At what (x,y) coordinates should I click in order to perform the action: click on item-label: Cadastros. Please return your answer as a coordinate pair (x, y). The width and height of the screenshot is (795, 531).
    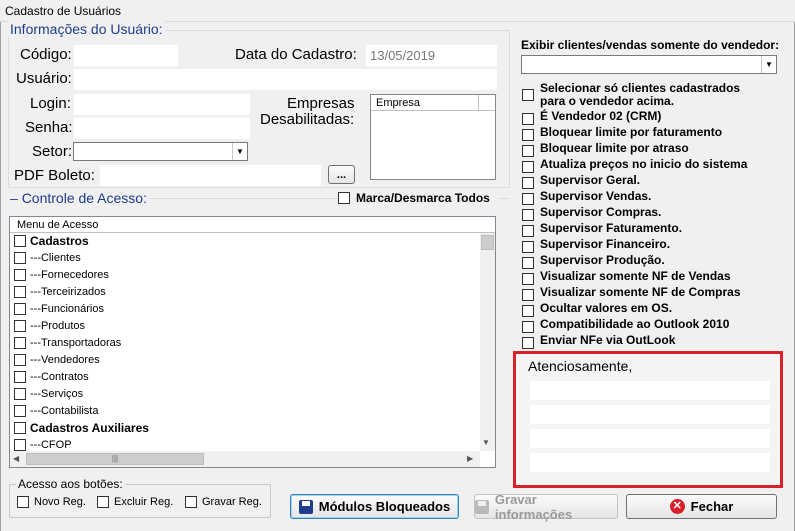
    Looking at the image, I should click on (59, 241).